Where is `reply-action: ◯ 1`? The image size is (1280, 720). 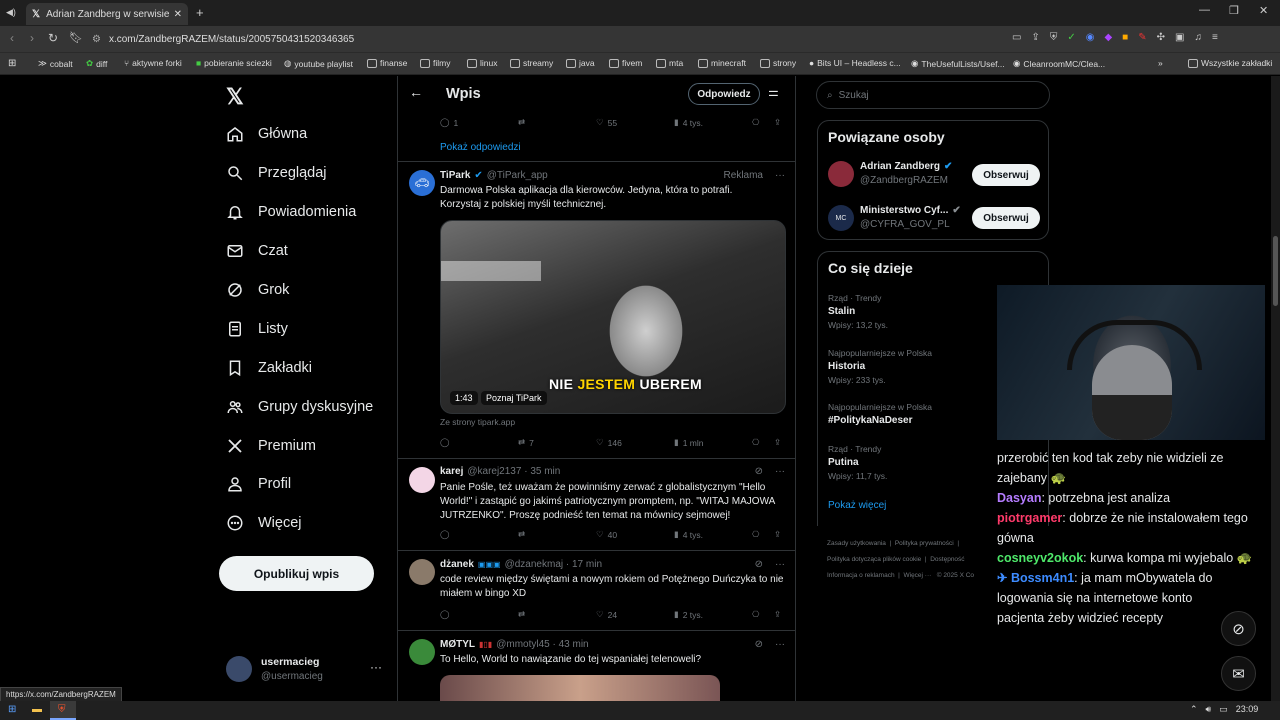
reply-action: ◯ 1 is located at coordinates (449, 122).